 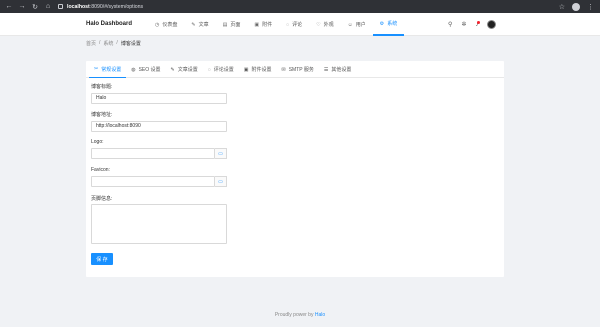 What do you see at coordinates (133, 69) in the screenshot?
I see `global-icon: ◍` at bounding box center [133, 69].